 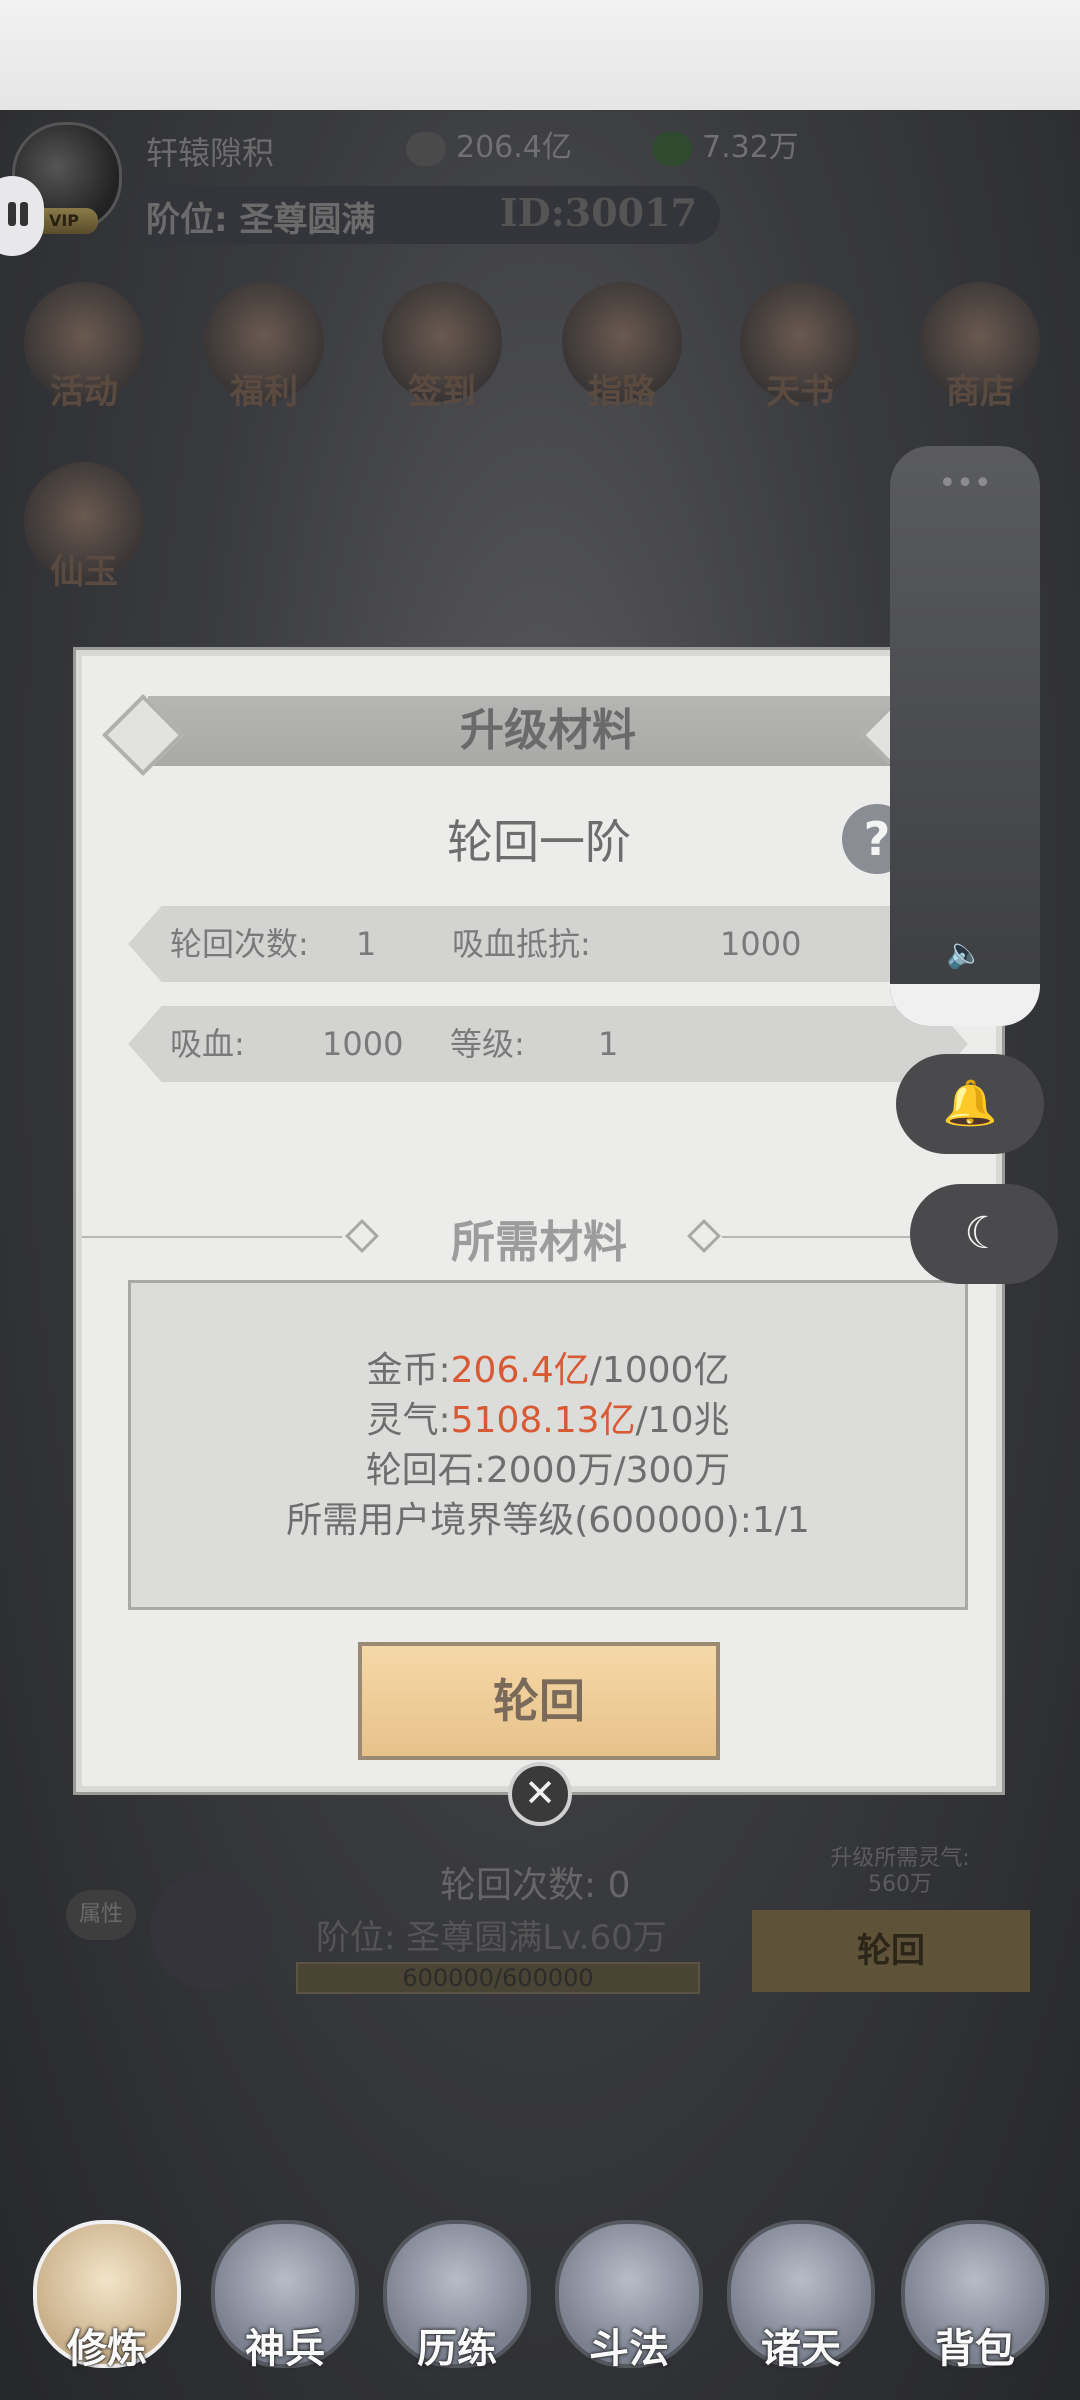 What do you see at coordinates (622, 357) in the screenshot?
I see `guide-icon-button: 指路` at bounding box center [622, 357].